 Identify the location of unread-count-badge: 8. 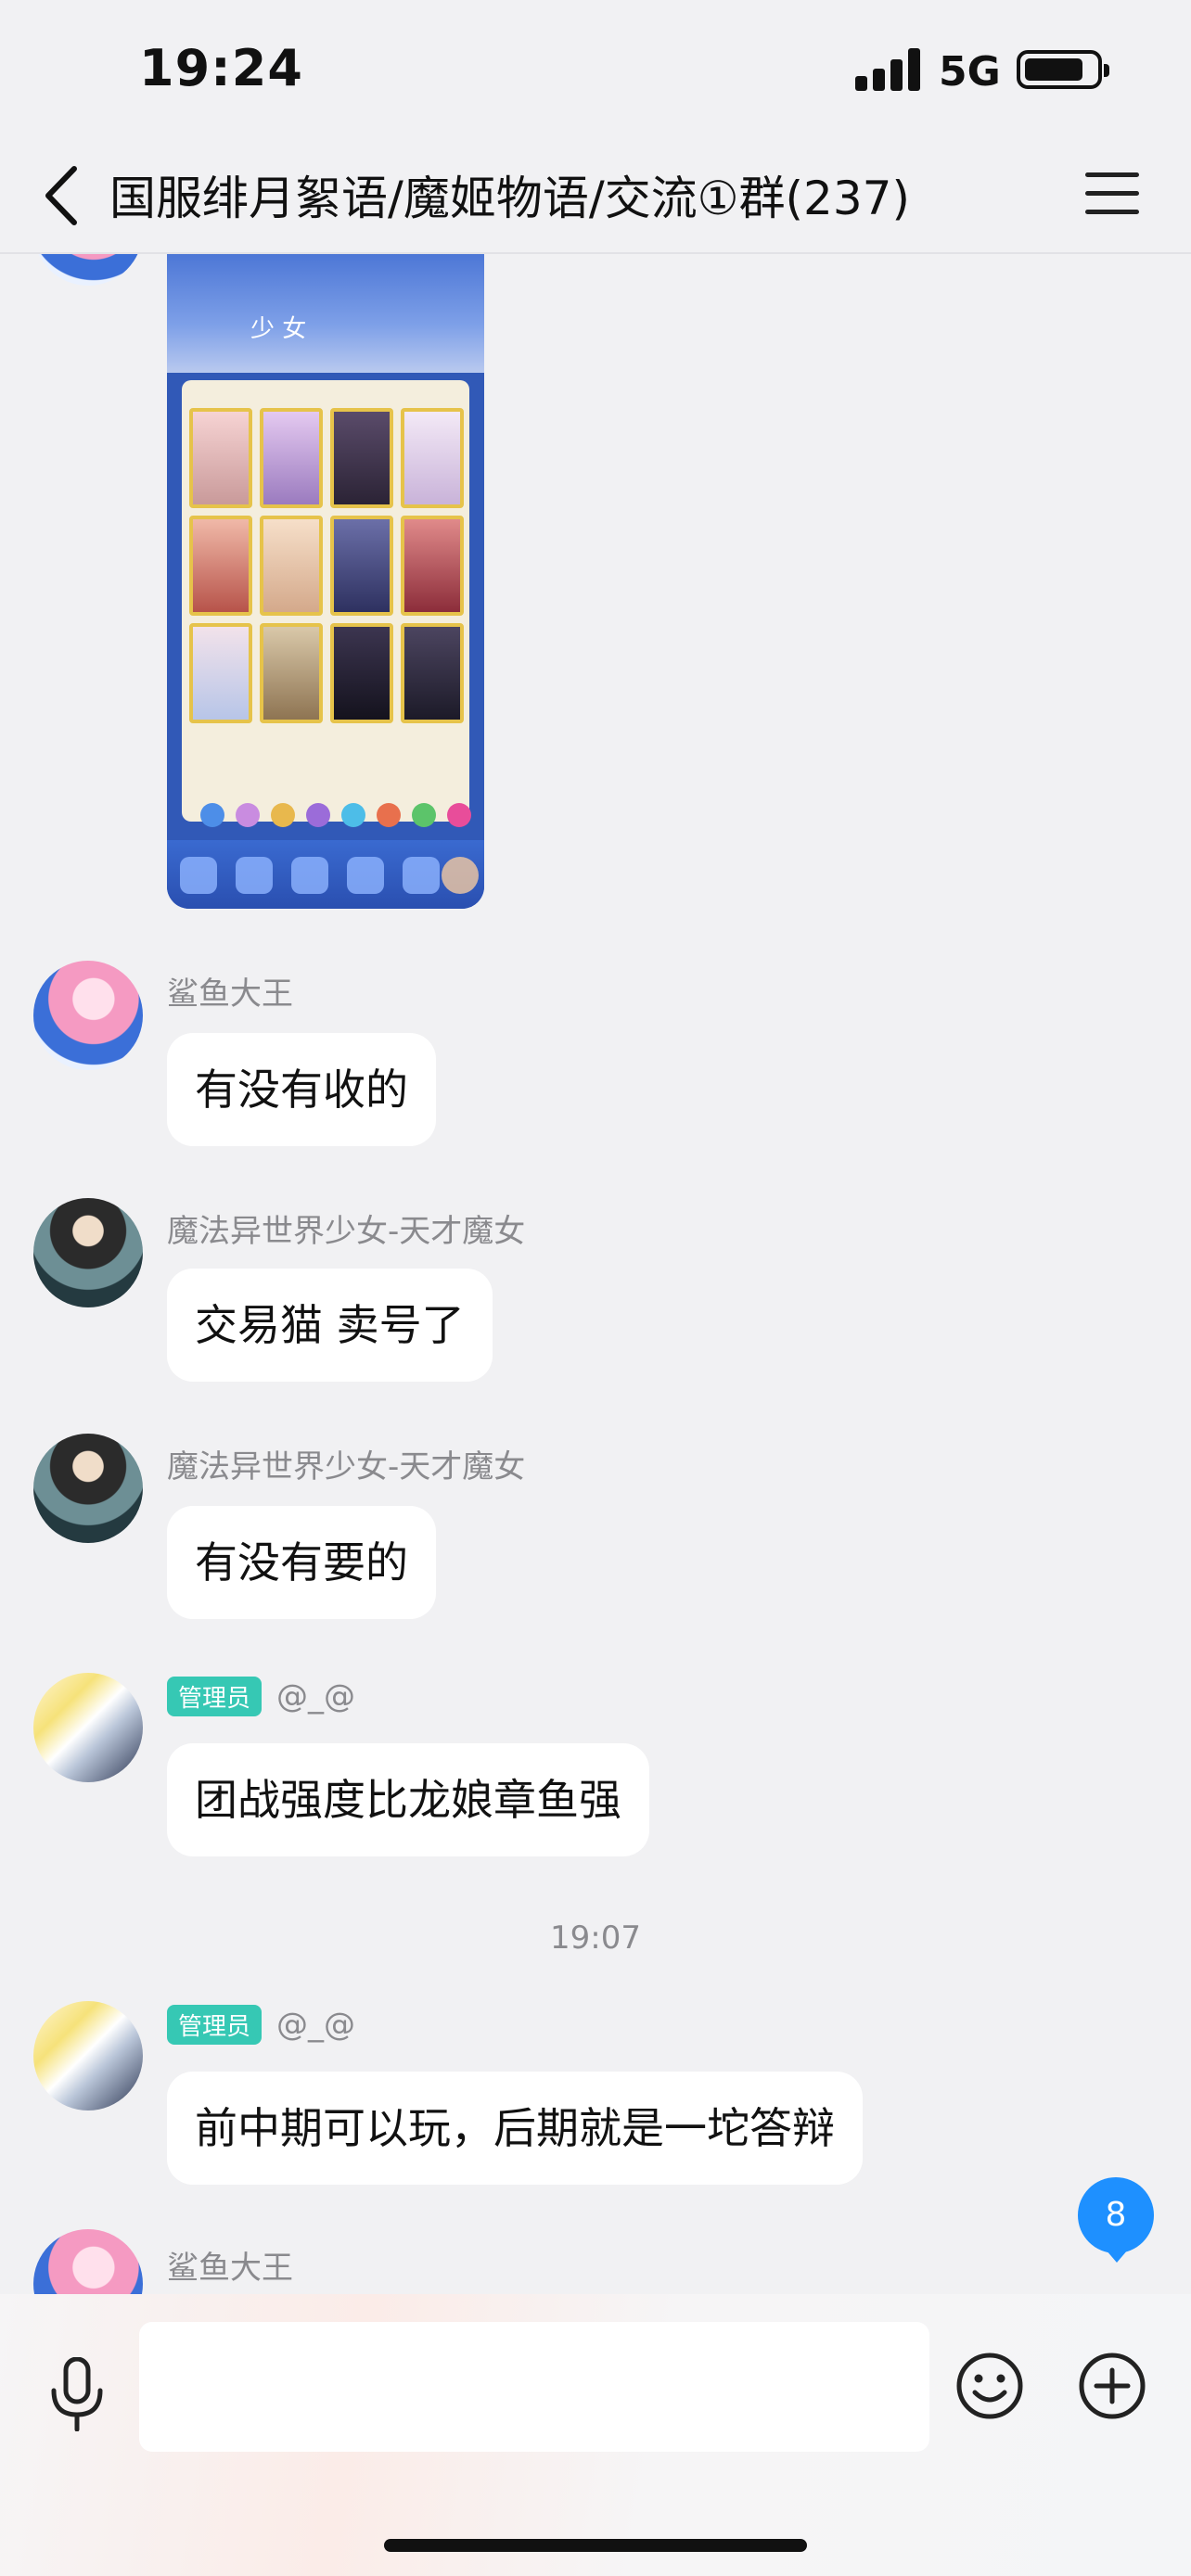
(1116, 2220).